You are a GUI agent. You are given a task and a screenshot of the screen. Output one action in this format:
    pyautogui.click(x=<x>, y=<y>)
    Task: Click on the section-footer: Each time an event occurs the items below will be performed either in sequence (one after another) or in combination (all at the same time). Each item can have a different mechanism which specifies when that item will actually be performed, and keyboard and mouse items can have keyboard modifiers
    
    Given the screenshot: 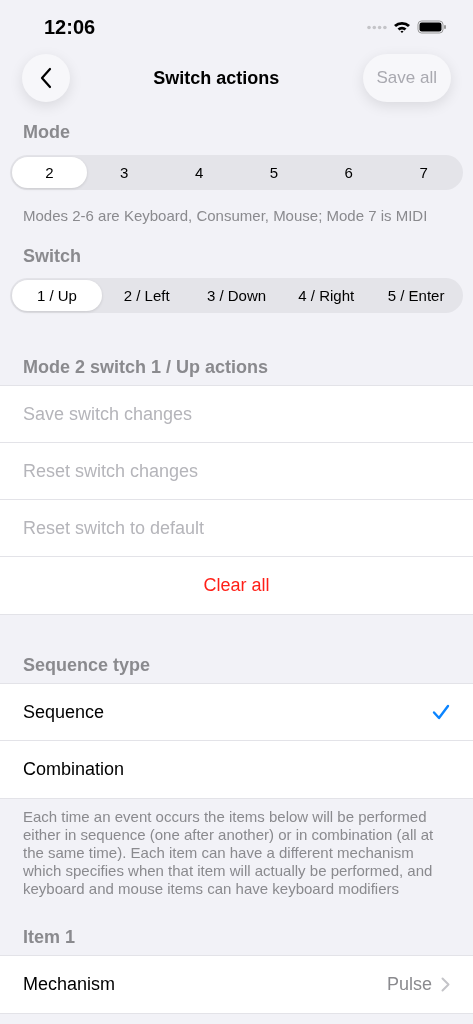 What is the action you would take?
    pyautogui.click(x=236, y=853)
    